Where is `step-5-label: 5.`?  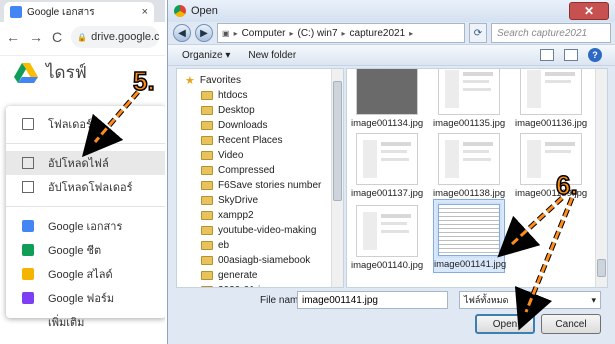
step-5-label: 5. is located at coordinates (143, 81).